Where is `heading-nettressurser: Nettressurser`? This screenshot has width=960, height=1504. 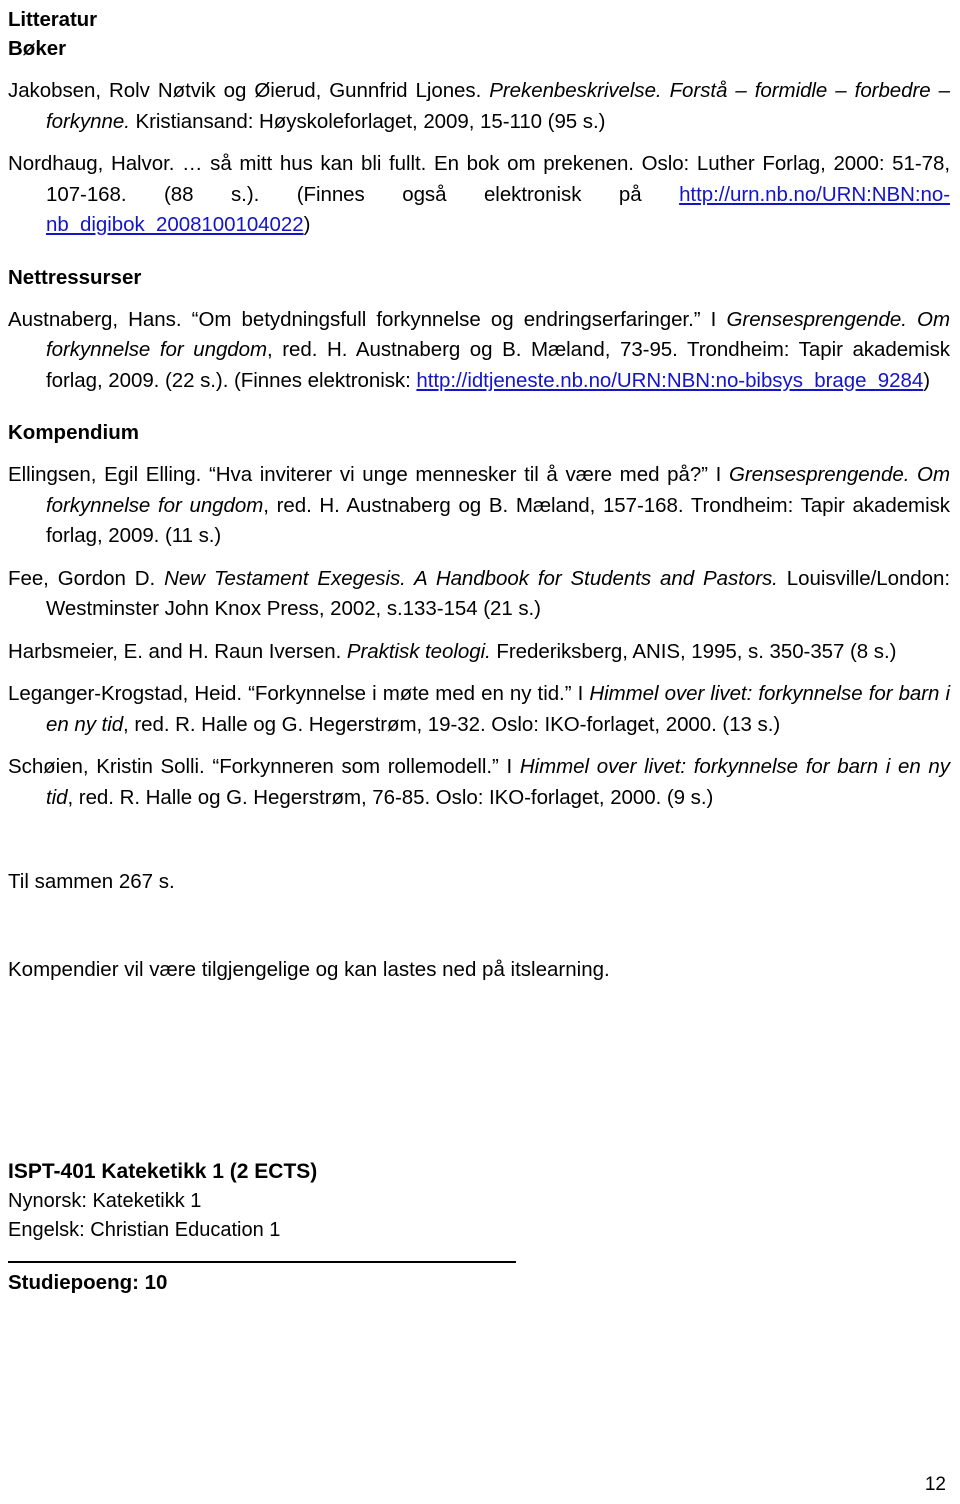
heading-nettressurser: Nettressurser is located at coordinates (75, 277).